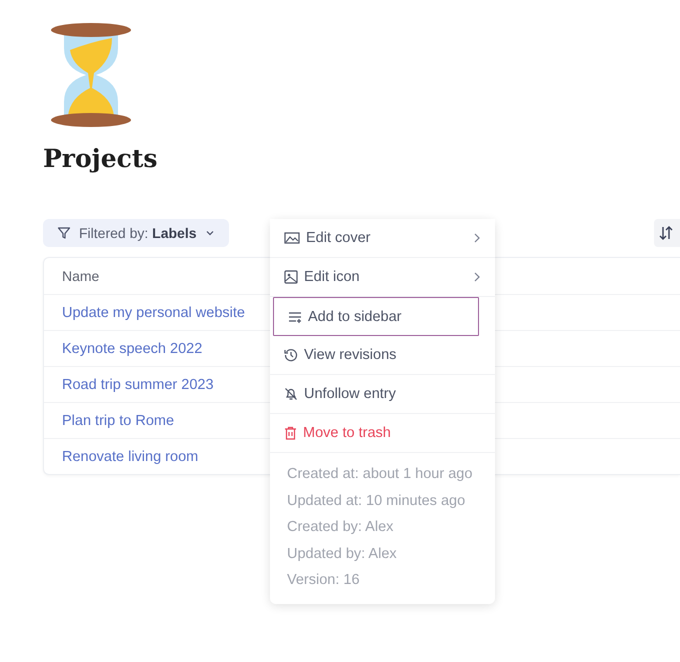 This screenshot has height=662, width=680. I want to click on menu-item: Move to trash, so click(382, 433).